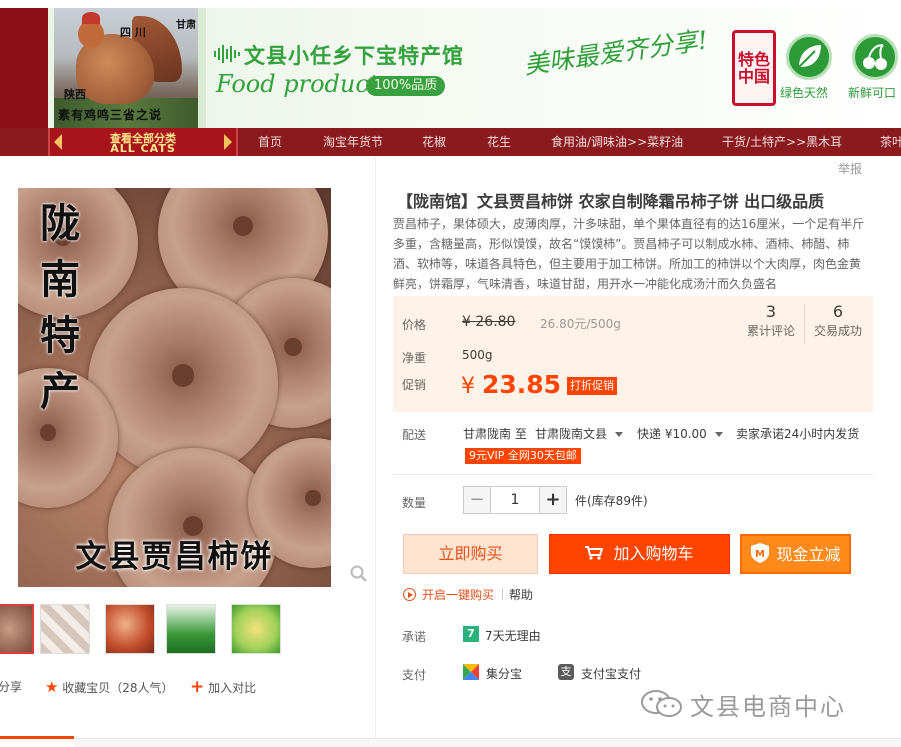 The width and height of the screenshot is (901, 747). I want to click on nav-item-dried-goods: 干货/土特产>>黑木耳, so click(782, 142).